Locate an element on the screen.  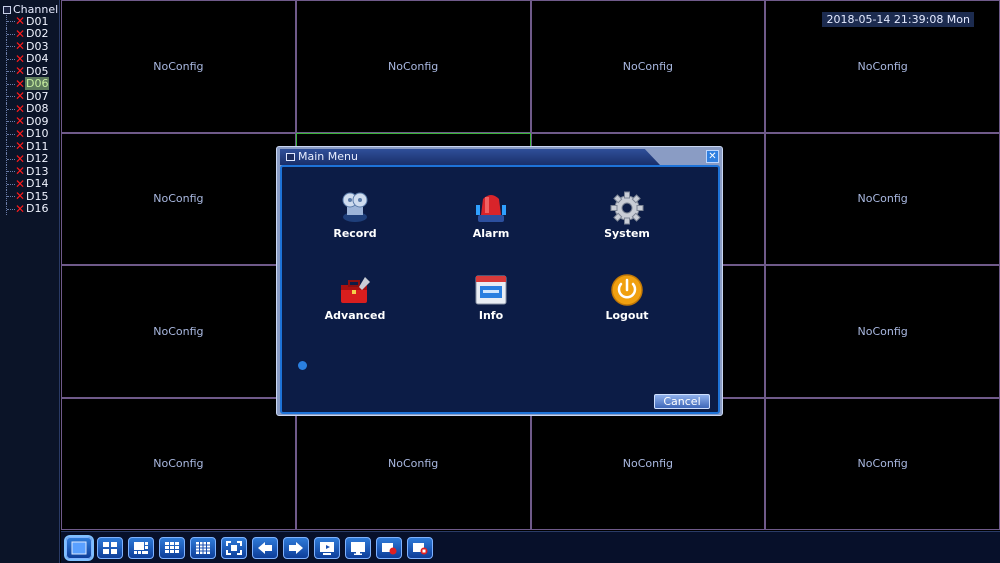
channel-item: ✕ D04 is located at coordinates (27, 58).